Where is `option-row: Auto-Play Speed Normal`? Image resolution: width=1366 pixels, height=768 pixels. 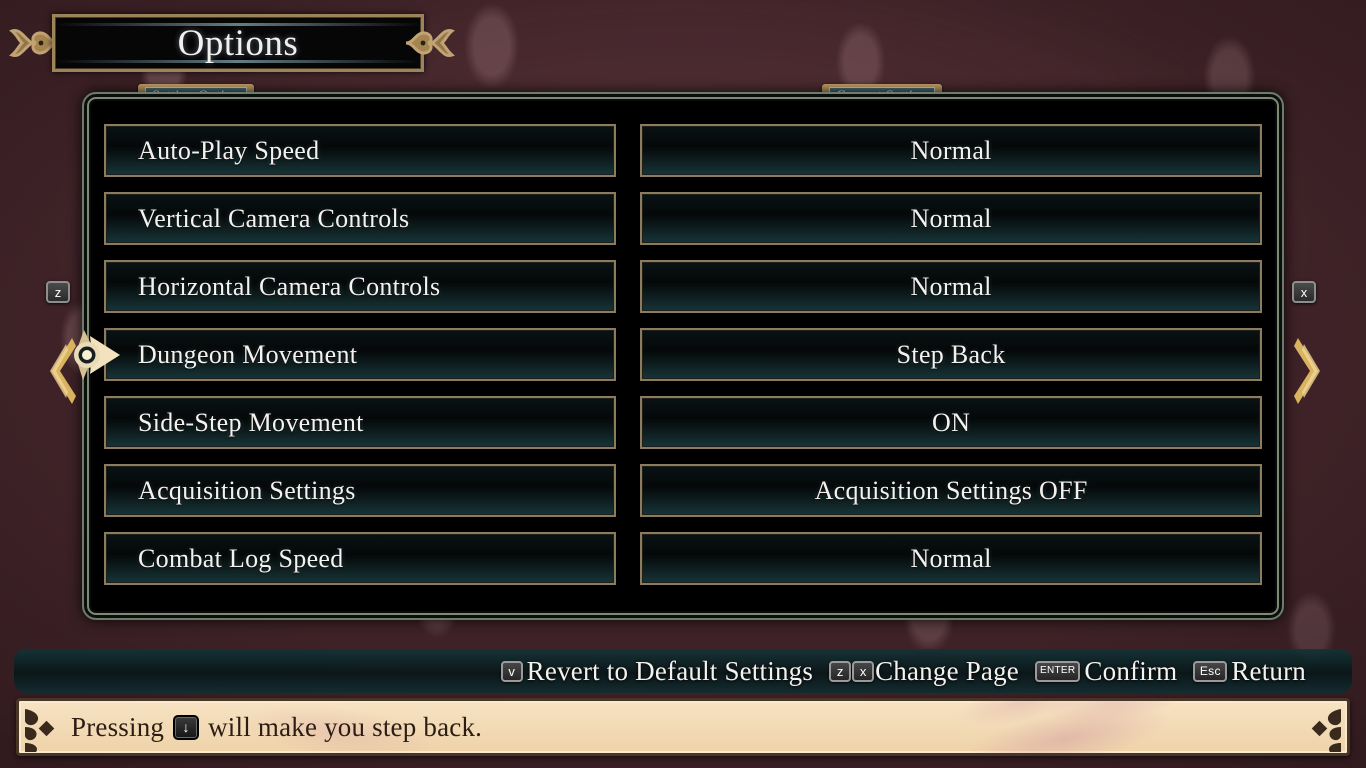
option-row: Auto-Play Speed Normal is located at coordinates (683, 150).